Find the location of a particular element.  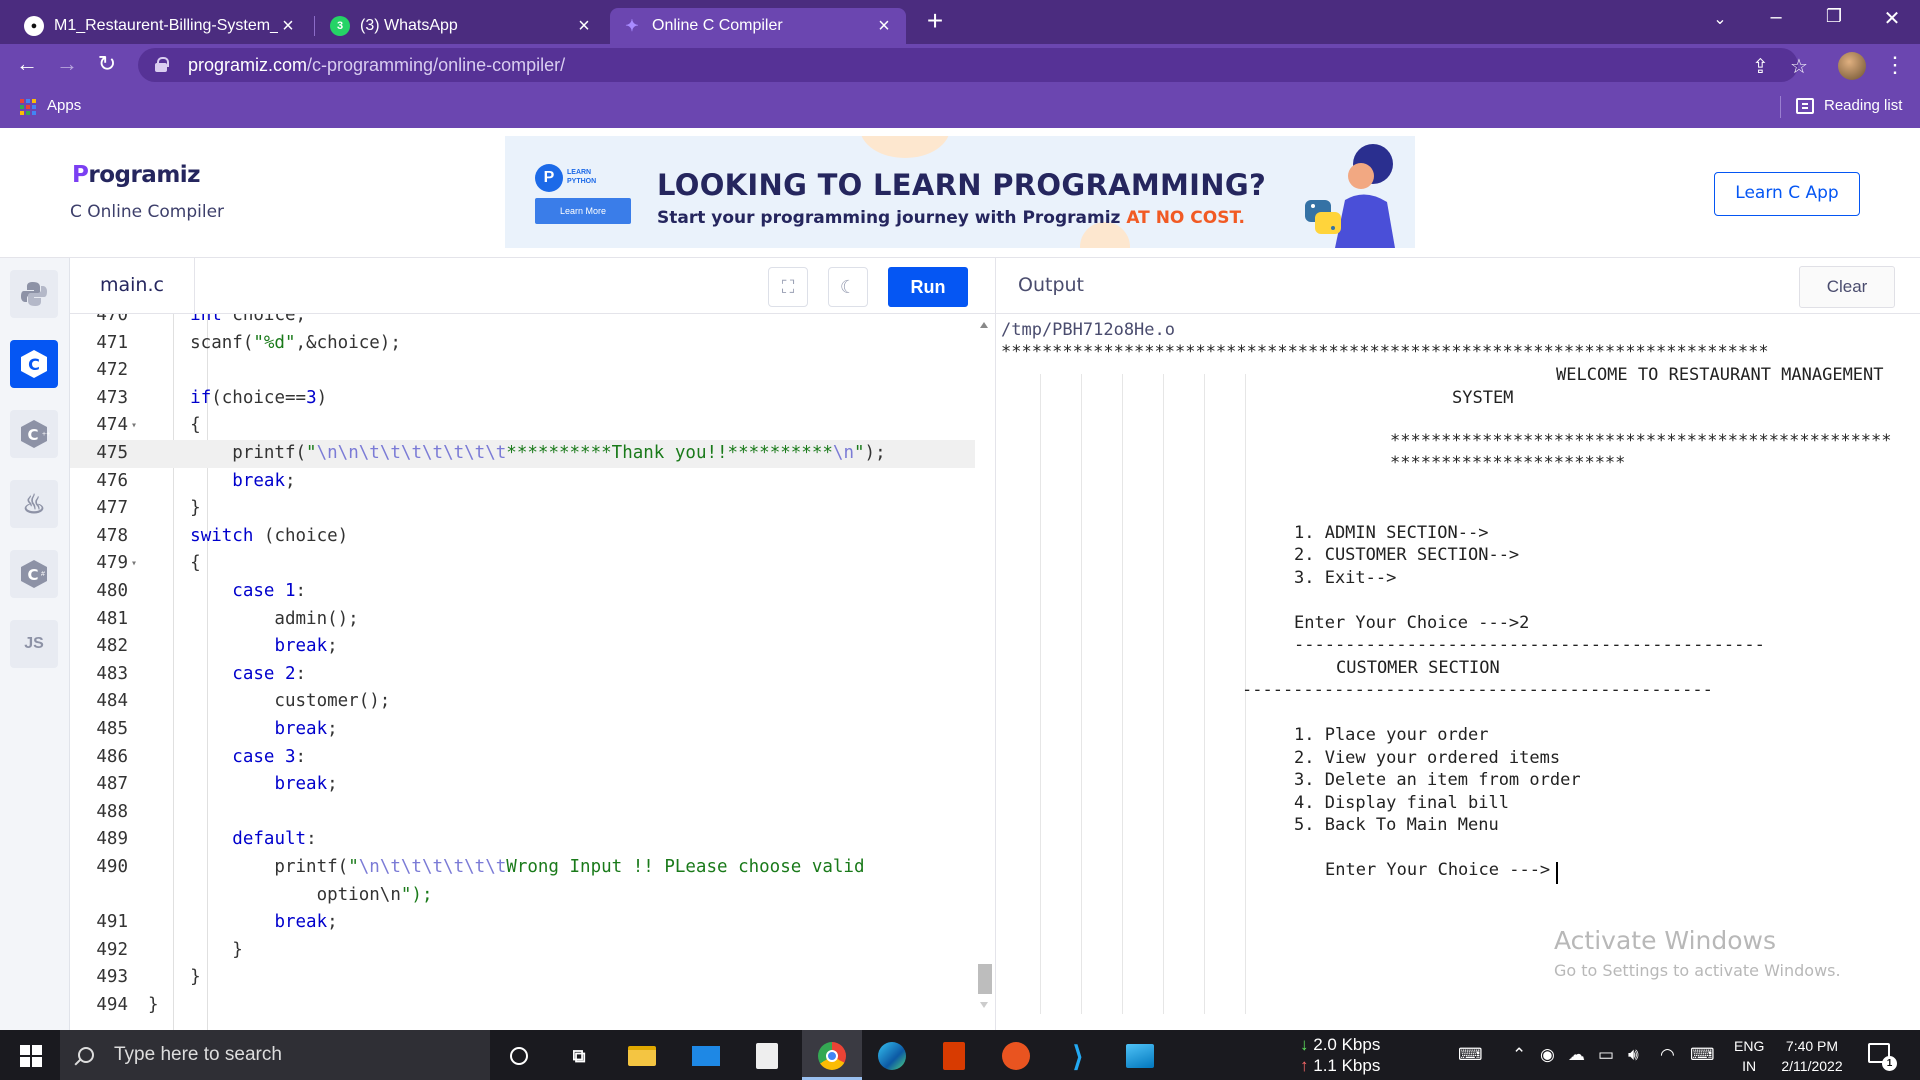

edge-icon is located at coordinates (892, 1056).